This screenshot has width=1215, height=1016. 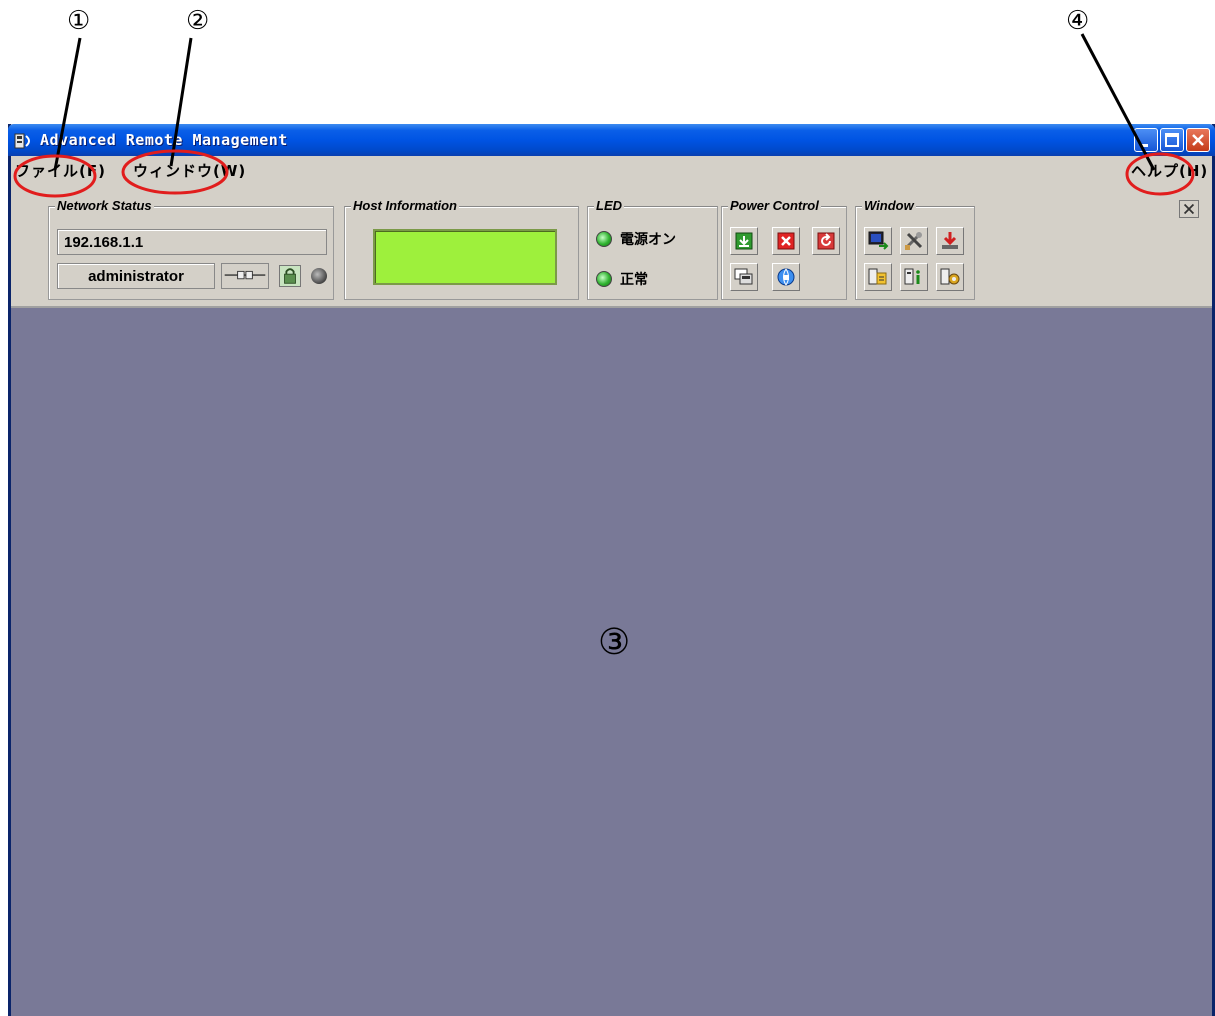 I want to click on led-title: LED, so click(x=609, y=205).